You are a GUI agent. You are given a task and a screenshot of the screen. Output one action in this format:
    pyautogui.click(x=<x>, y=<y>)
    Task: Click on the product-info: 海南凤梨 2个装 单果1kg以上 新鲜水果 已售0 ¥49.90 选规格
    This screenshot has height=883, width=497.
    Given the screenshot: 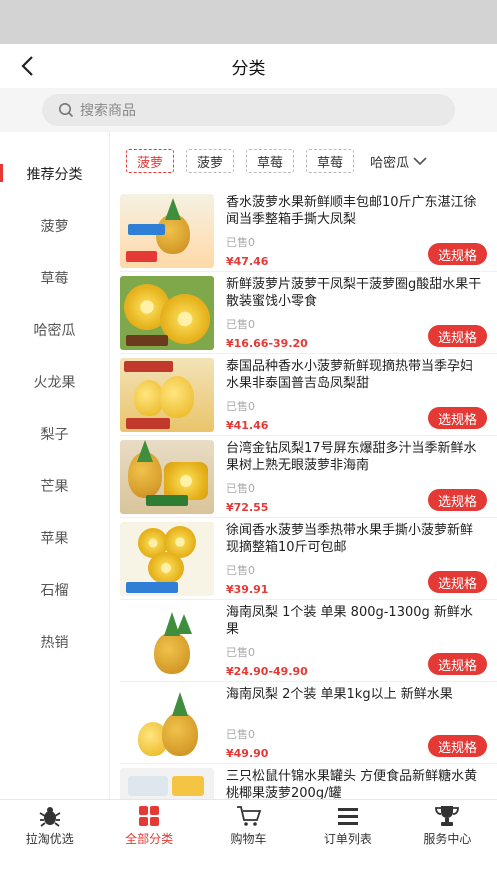 What is the action you would take?
    pyautogui.click(x=355, y=724)
    